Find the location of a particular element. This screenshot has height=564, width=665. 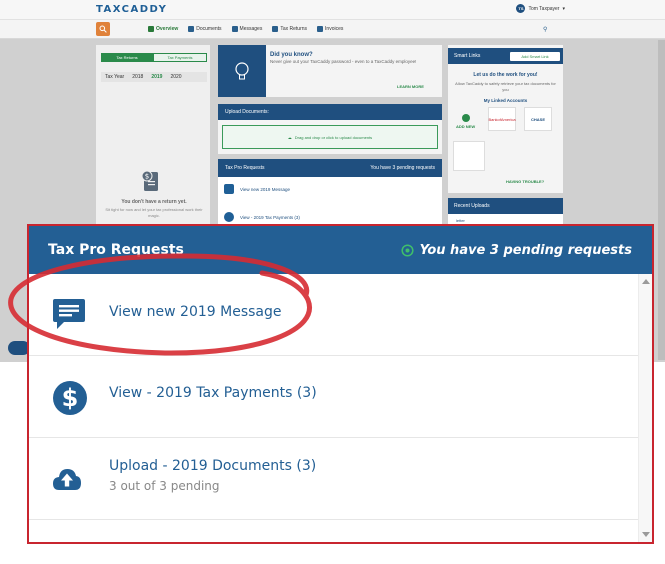

nav-invoices: Invoices is located at coordinates (330, 29).